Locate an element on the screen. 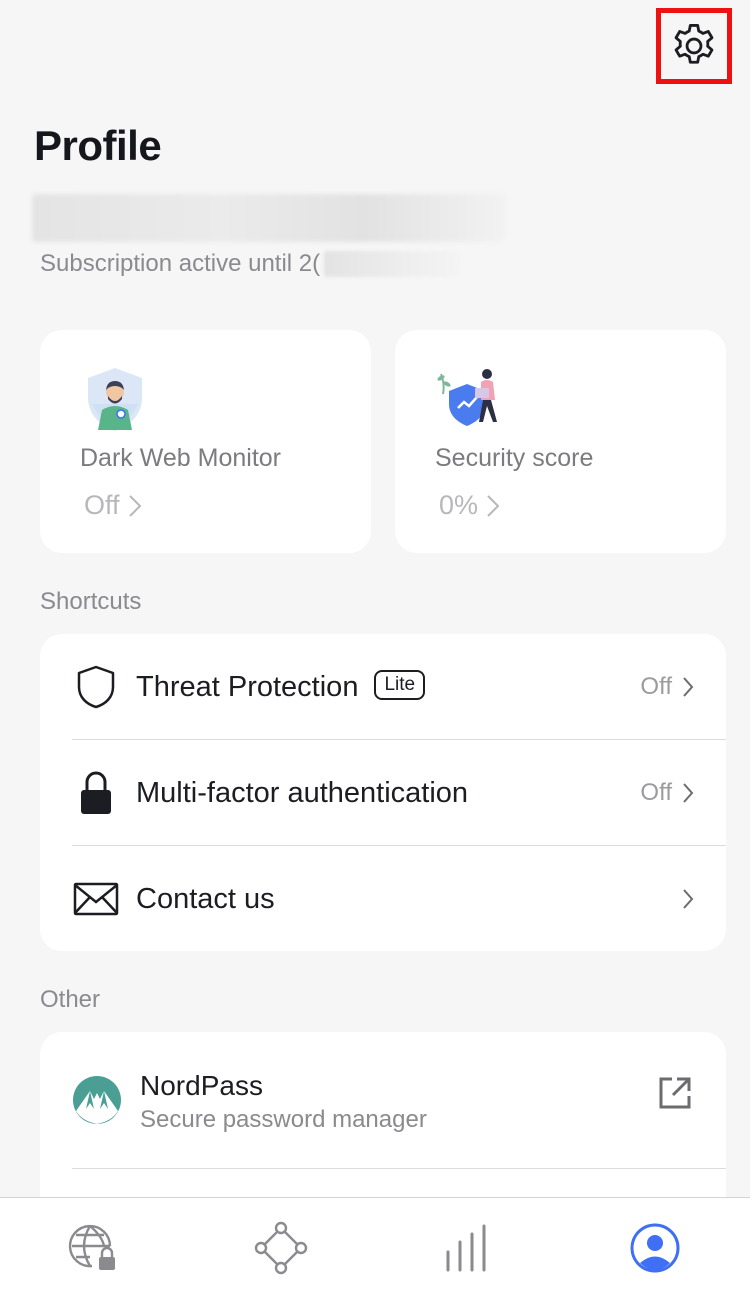  card-label: Security score is located at coordinates (514, 458).